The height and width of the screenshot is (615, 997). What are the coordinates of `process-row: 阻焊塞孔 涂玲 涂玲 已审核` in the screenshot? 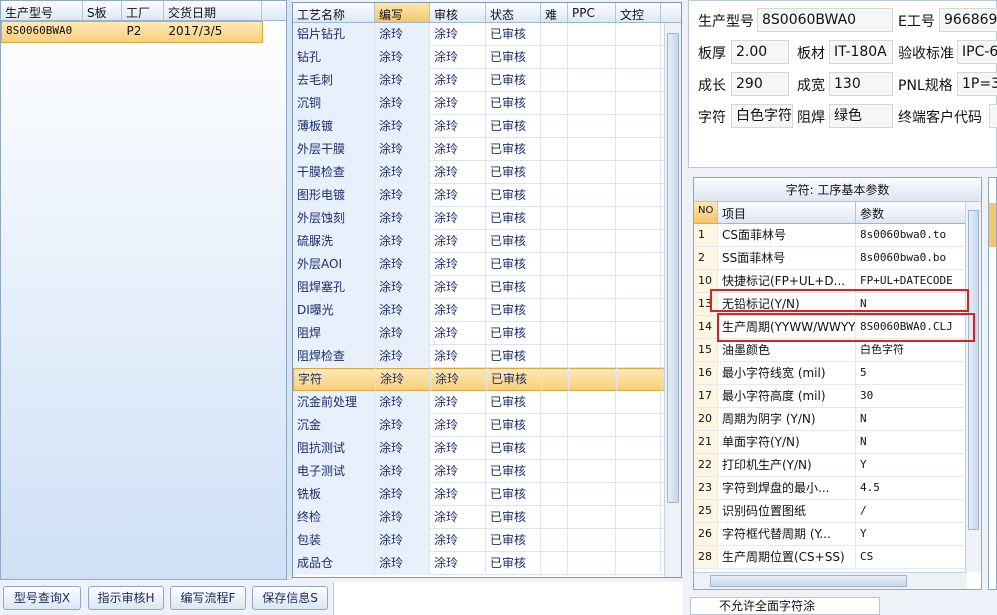 It's located at (487, 287).